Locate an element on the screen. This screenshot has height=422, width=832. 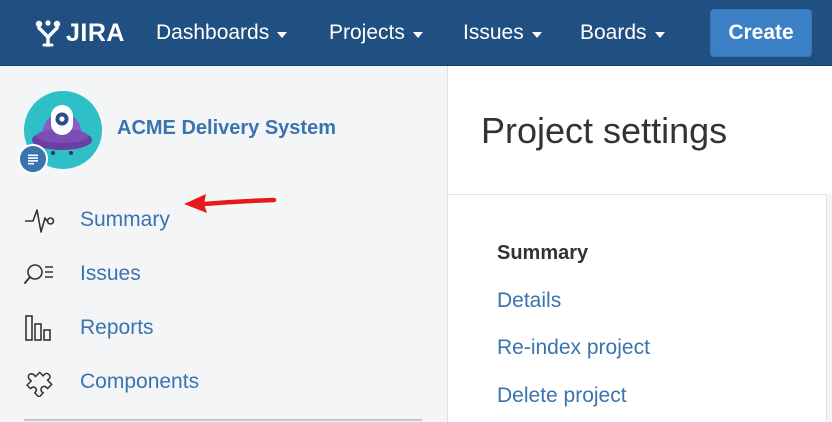
settings-menu-heading: Summary is located at coordinates (543, 253).